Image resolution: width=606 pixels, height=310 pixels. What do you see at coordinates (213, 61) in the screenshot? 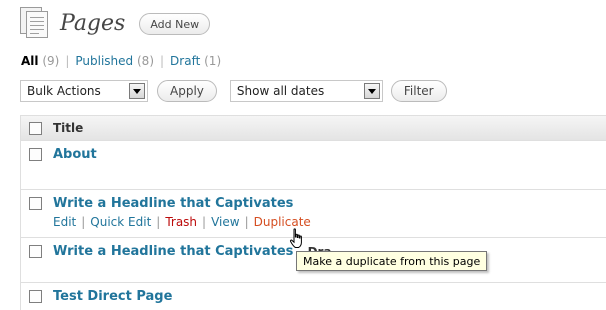
I see `filter-draft-count: (1)` at bounding box center [213, 61].